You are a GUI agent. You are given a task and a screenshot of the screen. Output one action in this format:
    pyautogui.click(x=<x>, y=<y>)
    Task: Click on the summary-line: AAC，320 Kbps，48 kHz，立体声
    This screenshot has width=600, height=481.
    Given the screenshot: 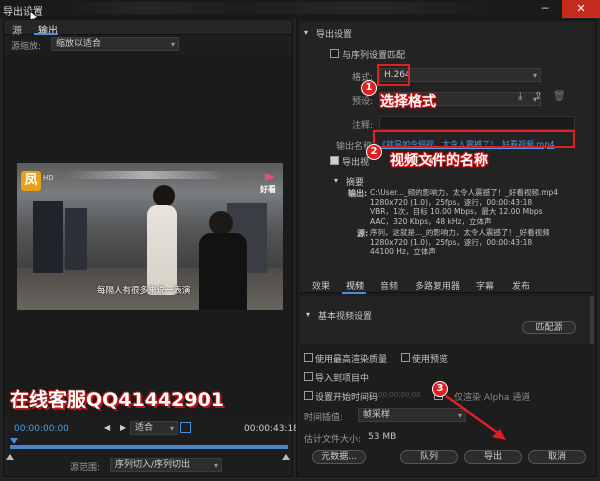 What is the action you would take?
    pyautogui.click(x=431, y=221)
    